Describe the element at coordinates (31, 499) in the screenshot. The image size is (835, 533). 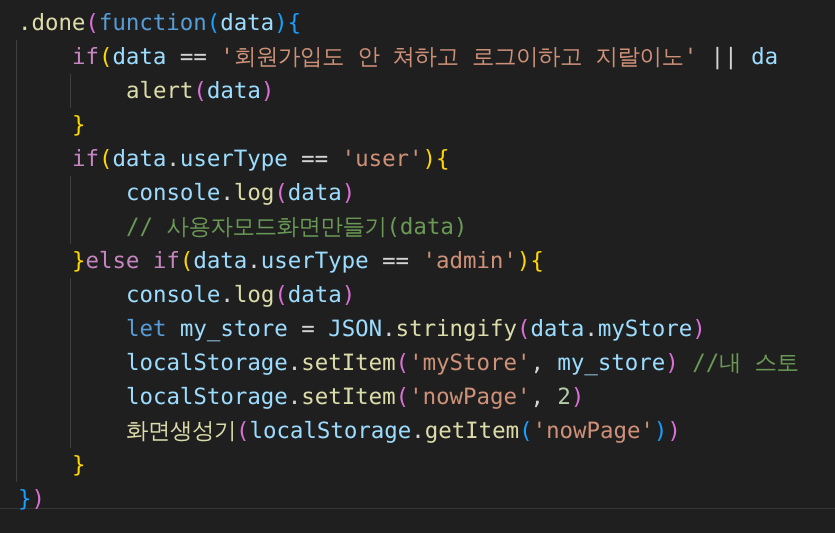
I see `code-line: })` at that location.